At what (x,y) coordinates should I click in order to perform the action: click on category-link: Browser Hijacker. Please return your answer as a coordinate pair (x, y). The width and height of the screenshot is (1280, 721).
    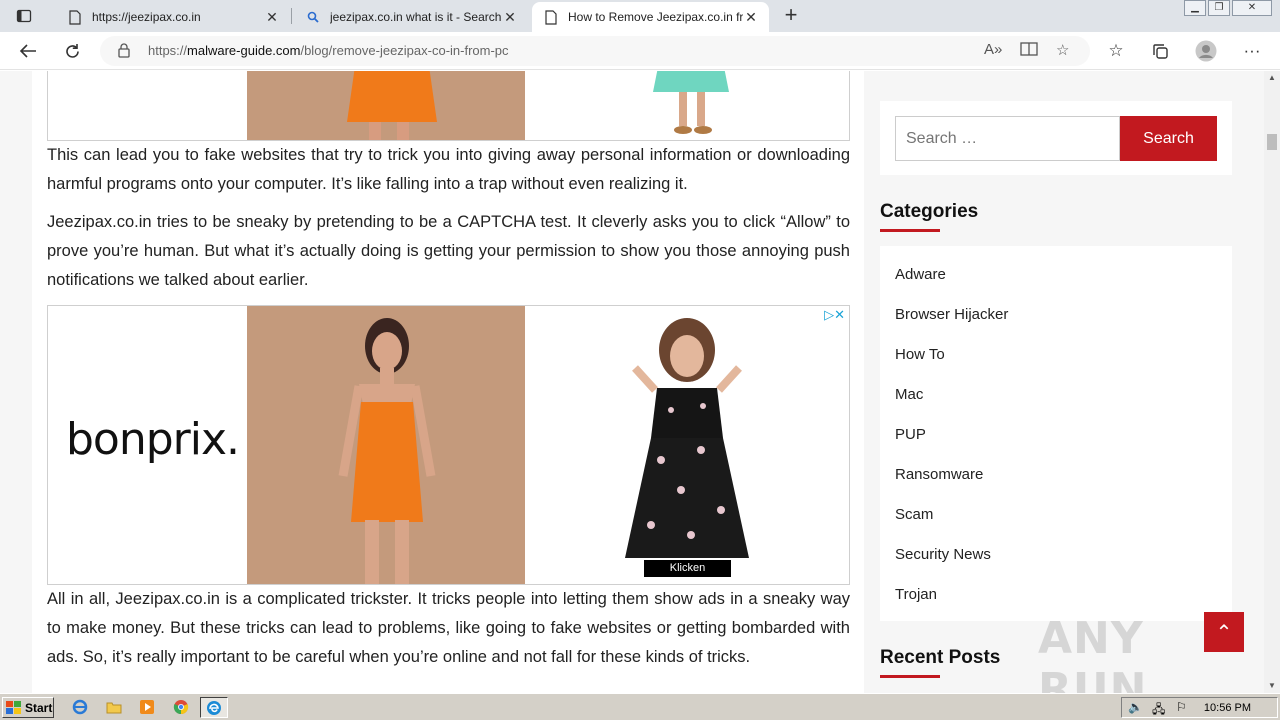
    Looking at the image, I should click on (951, 314).